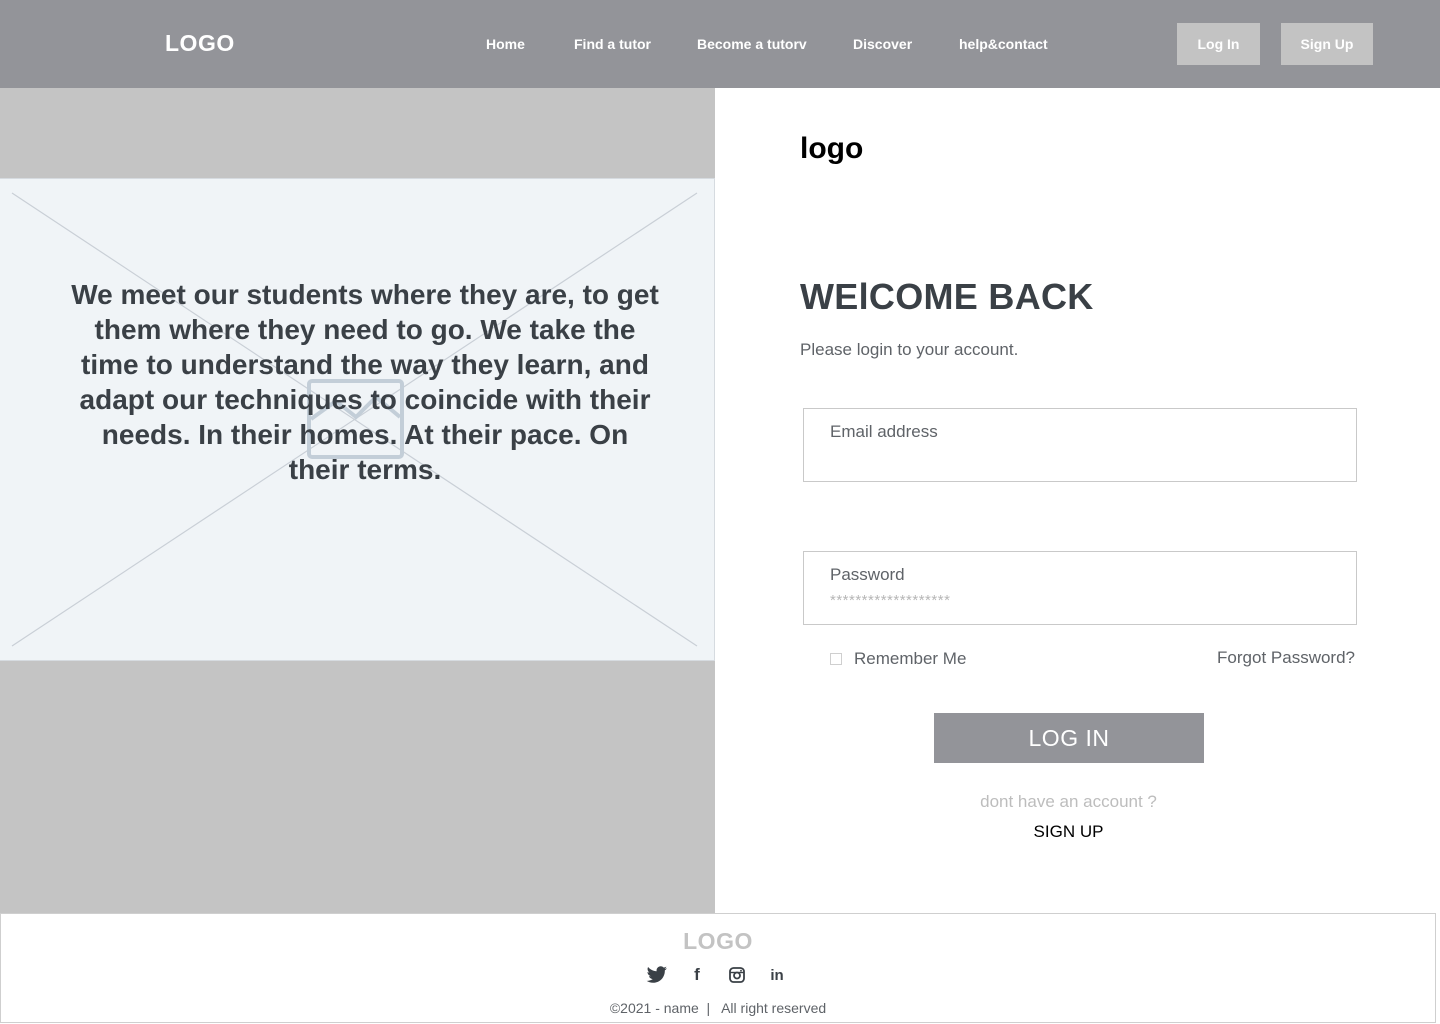 The height and width of the screenshot is (1024, 1440). I want to click on email-label: Email address, so click(884, 431).